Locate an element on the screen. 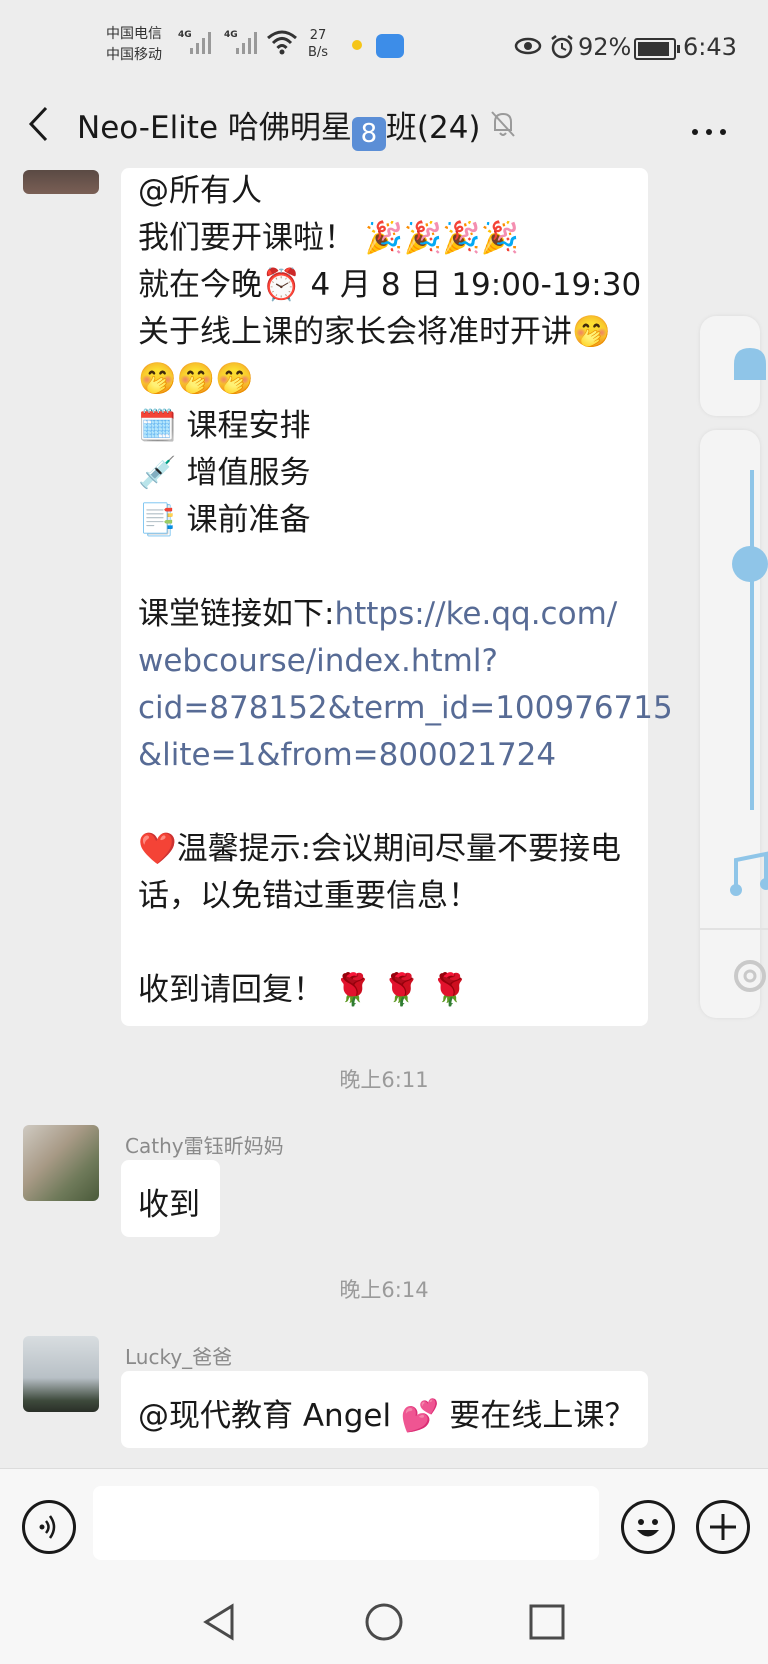  line-6: 💉 增值服务 is located at coordinates (224, 473).